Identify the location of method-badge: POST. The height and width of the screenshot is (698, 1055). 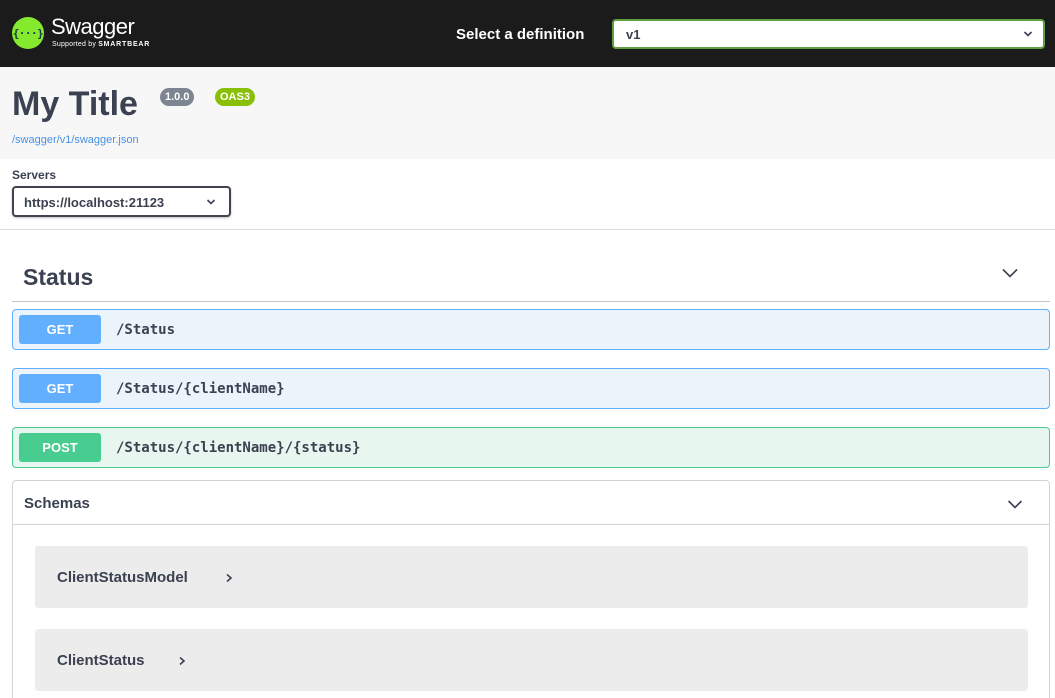
(60, 447).